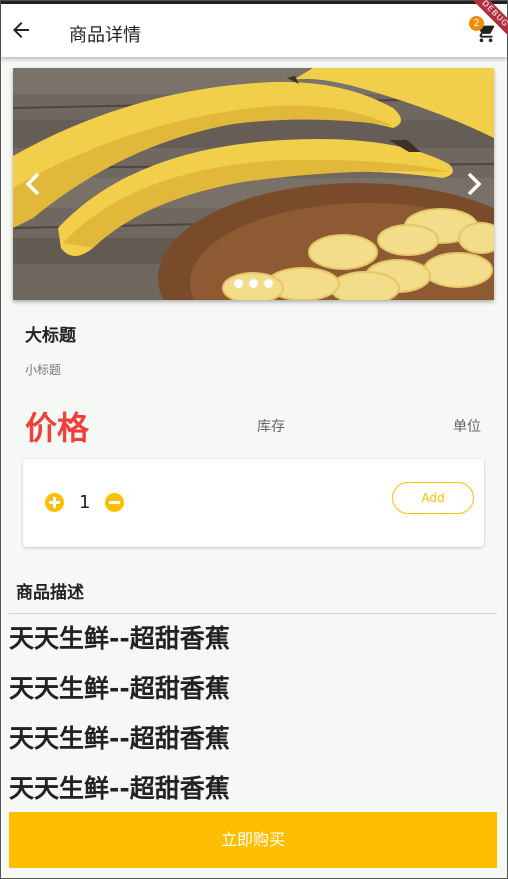 The image size is (508, 879). Describe the element at coordinates (54, 502) in the screenshot. I see `plus-circle-icon` at that location.